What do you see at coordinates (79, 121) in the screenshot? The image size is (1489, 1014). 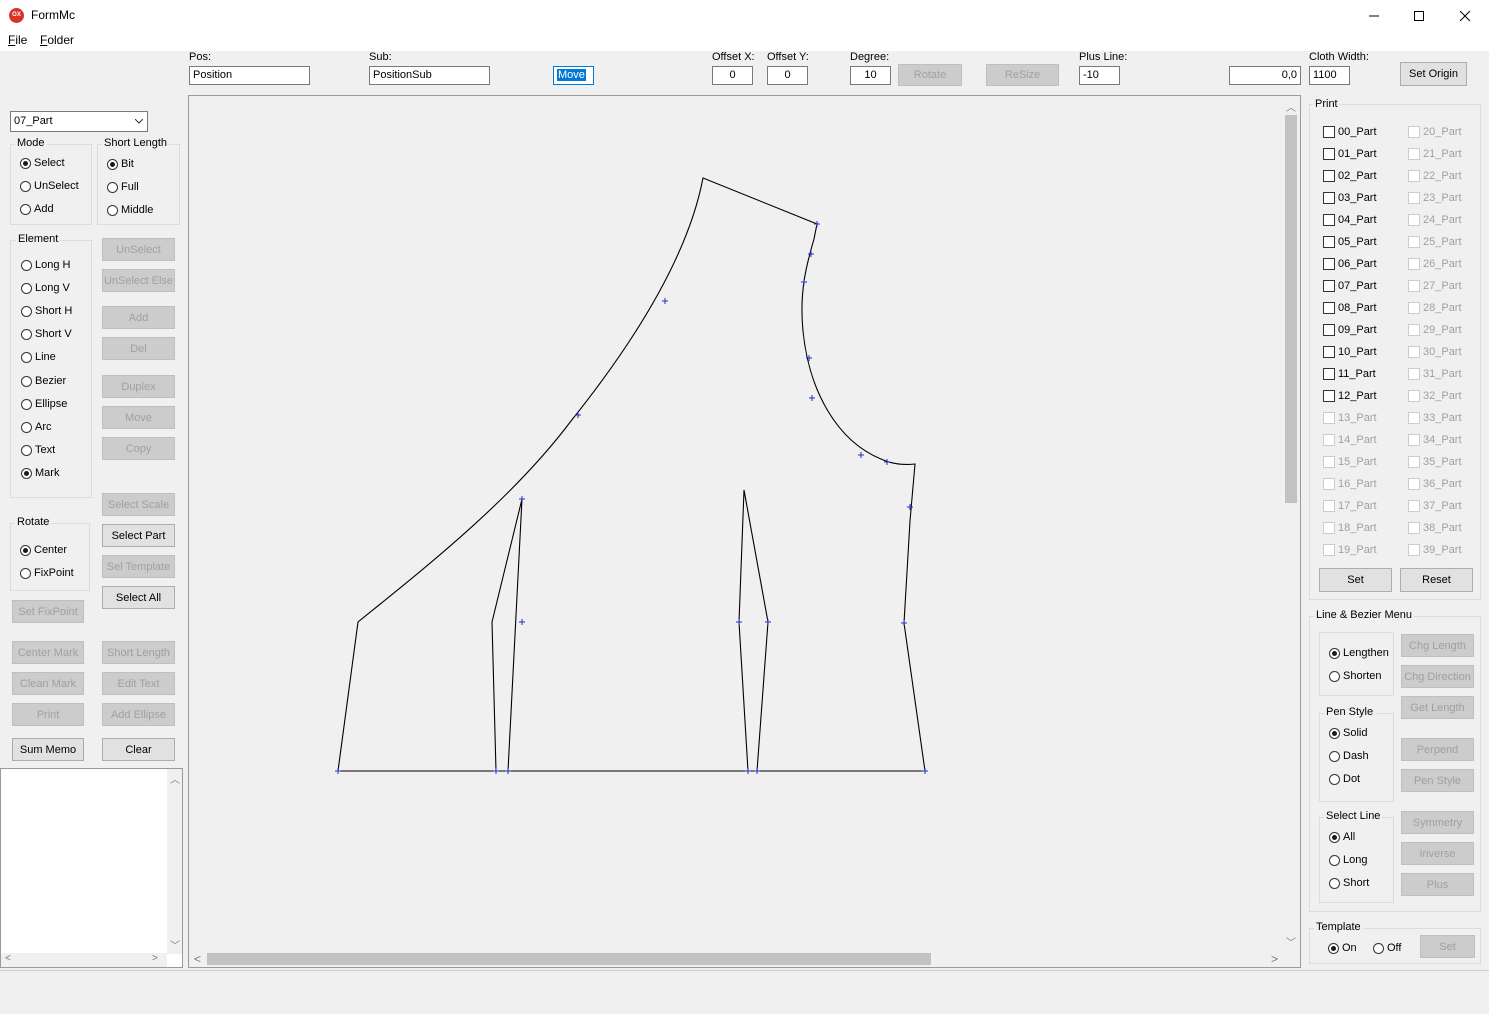 I see `part-select: 07_Part` at bounding box center [79, 121].